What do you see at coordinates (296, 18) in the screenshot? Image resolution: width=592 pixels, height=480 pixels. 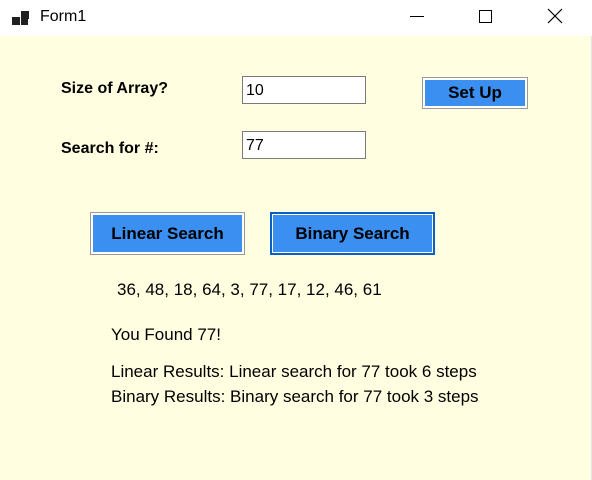 I see `title-bar: Form1` at bounding box center [296, 18].